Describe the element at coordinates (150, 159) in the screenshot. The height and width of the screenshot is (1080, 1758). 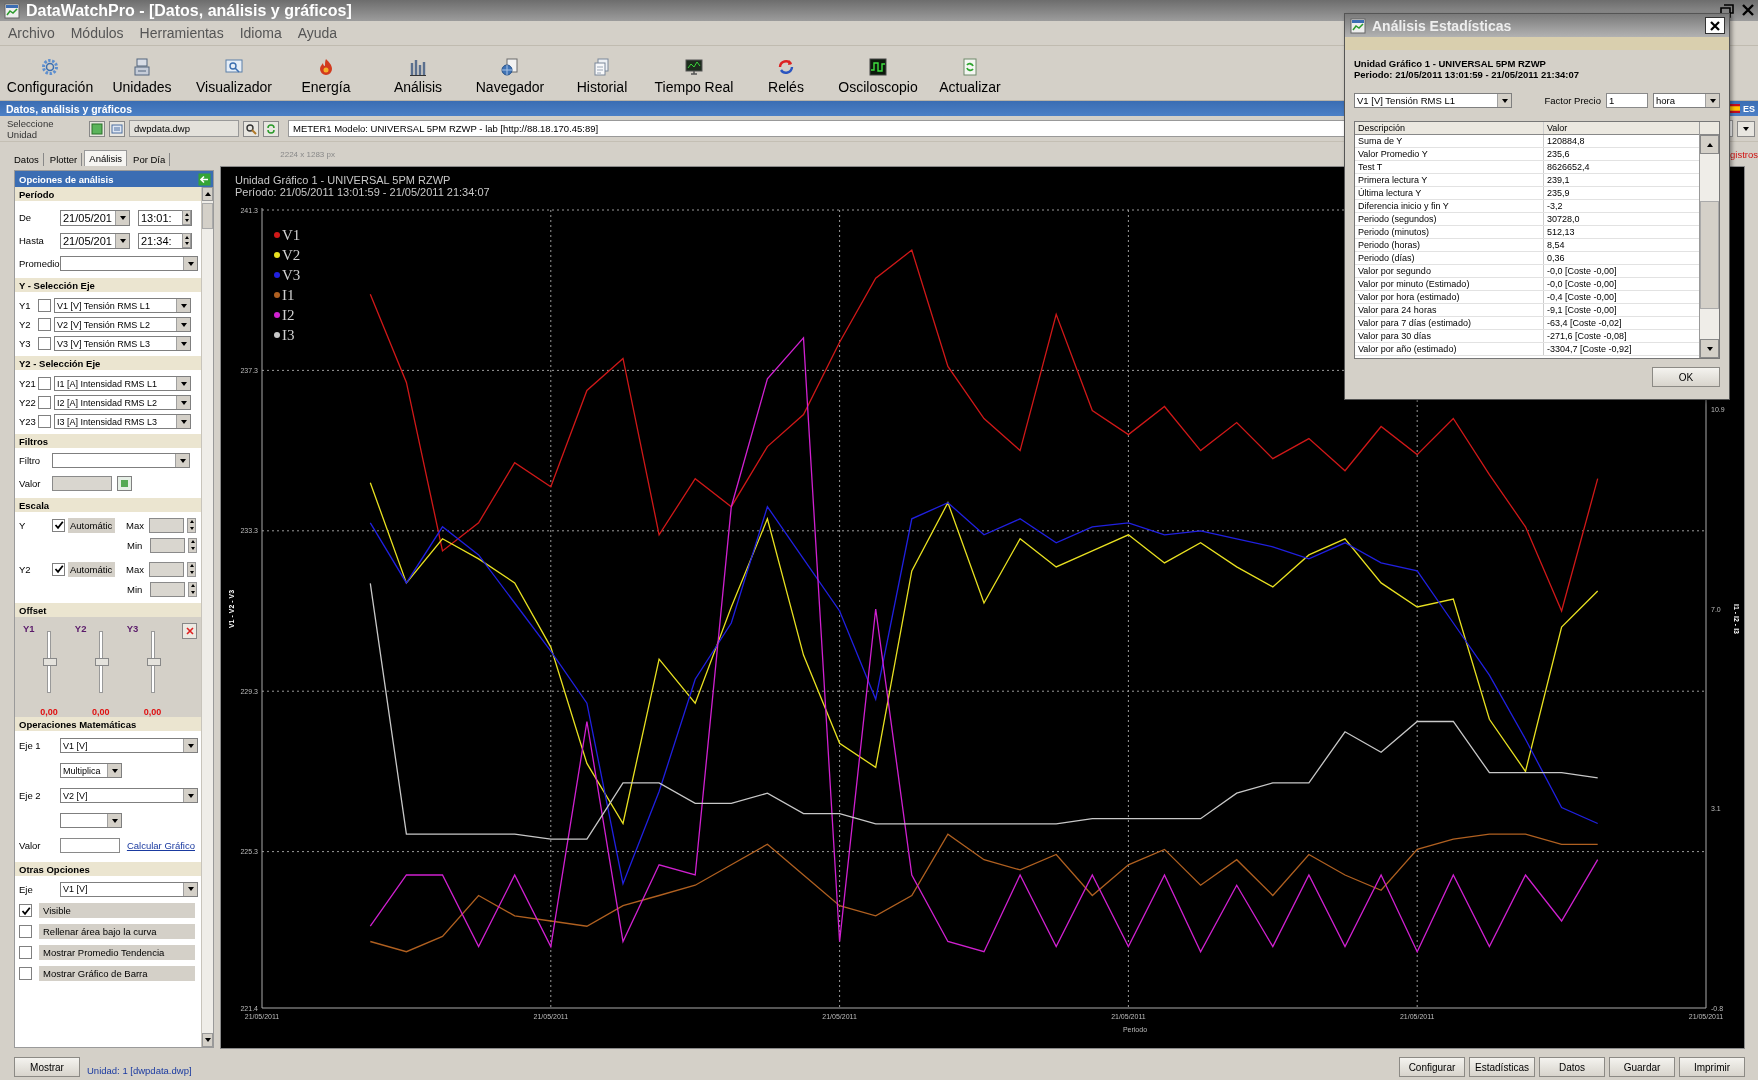
I see `tab: Por Día` at that location.